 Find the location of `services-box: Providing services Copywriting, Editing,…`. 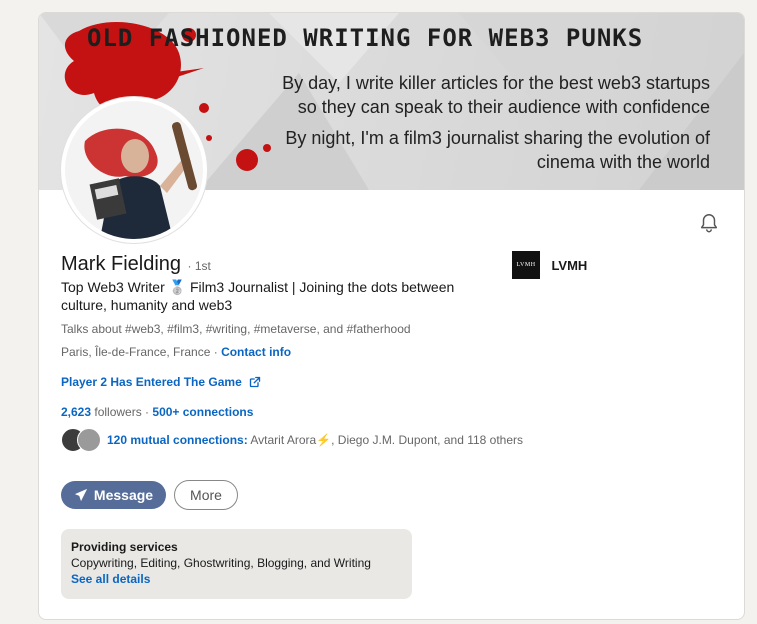

services-box: Providing services Copywriting, Editing,… is located at coordinates (236, 564).